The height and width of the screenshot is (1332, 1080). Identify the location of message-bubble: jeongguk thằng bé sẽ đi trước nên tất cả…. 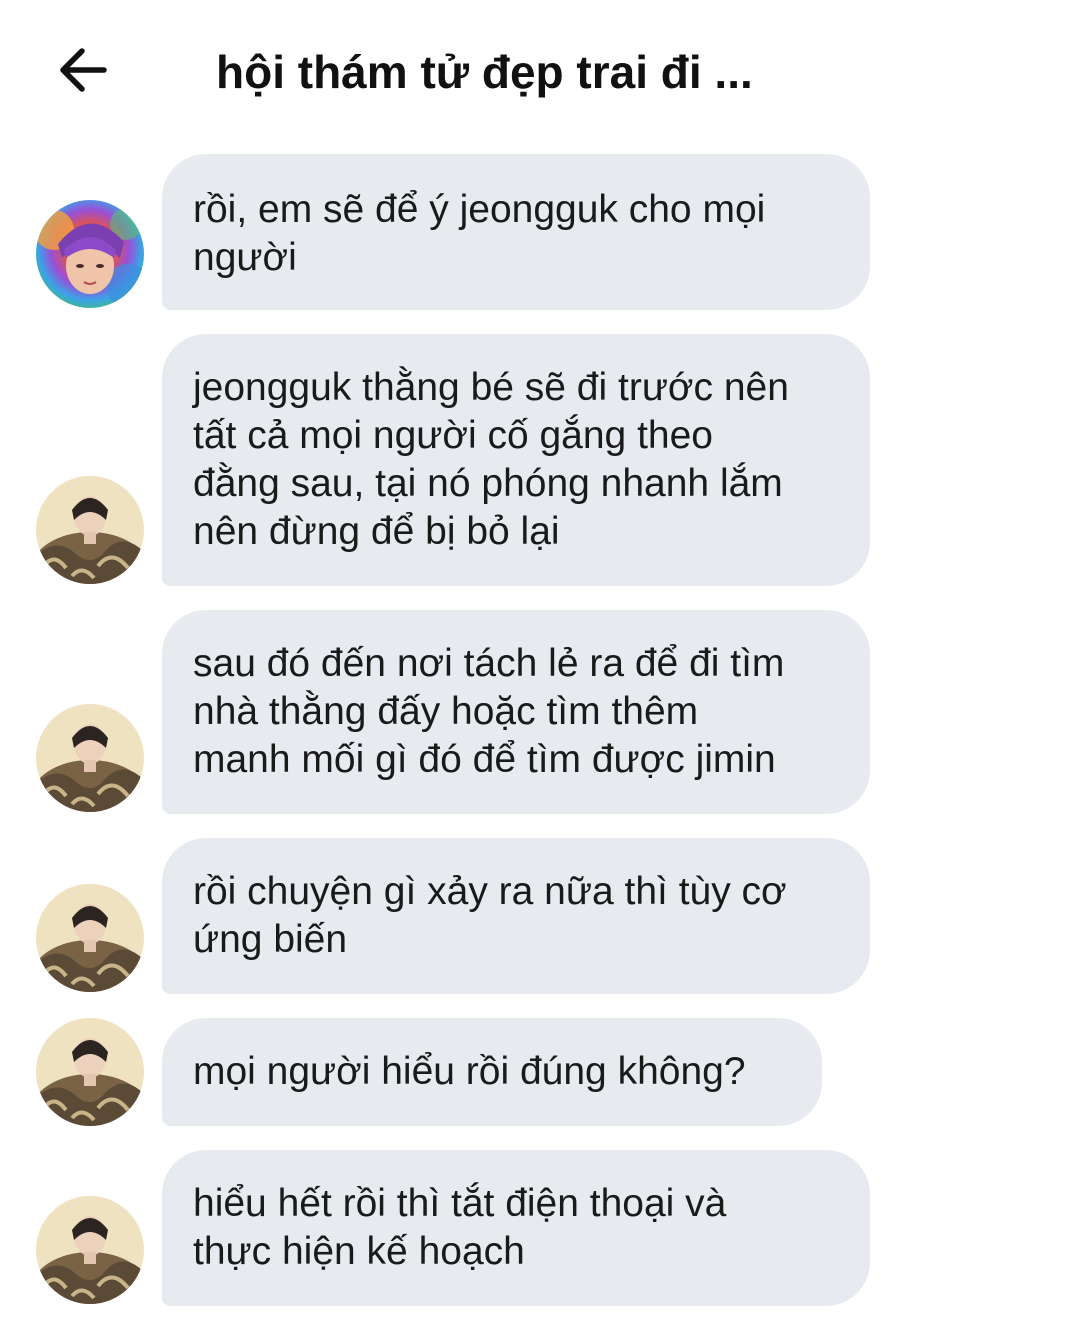
(516, 460).